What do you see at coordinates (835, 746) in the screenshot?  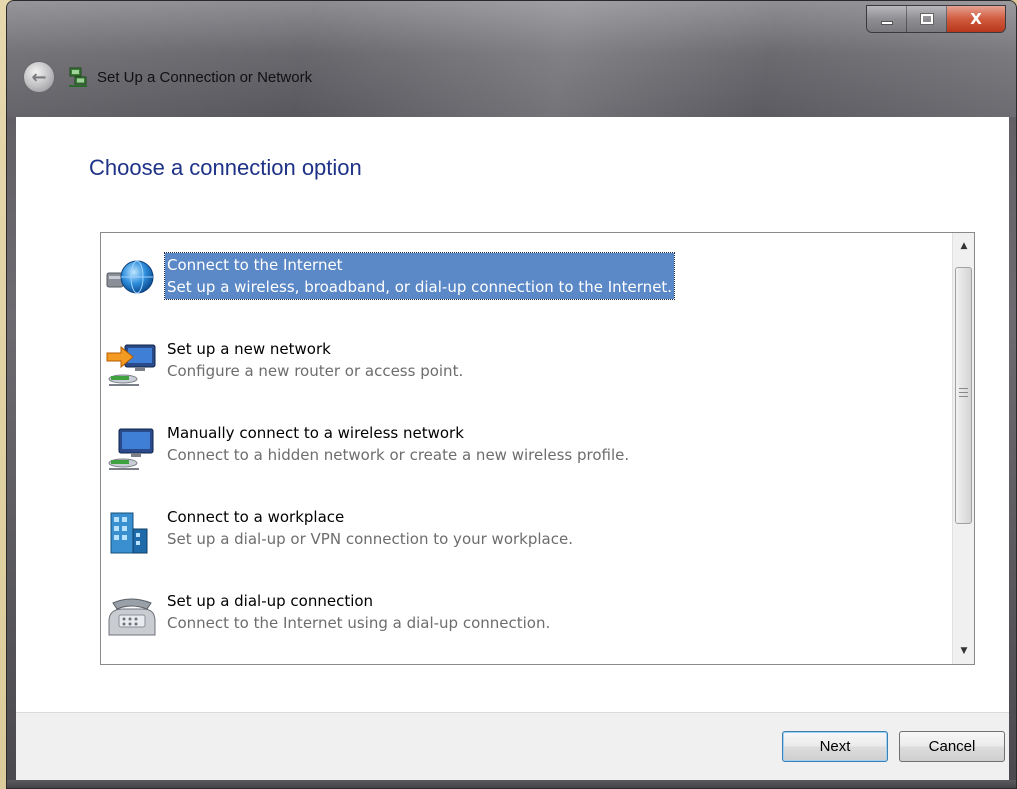 I see `next-button: Next` at bounding box center [835, 746].